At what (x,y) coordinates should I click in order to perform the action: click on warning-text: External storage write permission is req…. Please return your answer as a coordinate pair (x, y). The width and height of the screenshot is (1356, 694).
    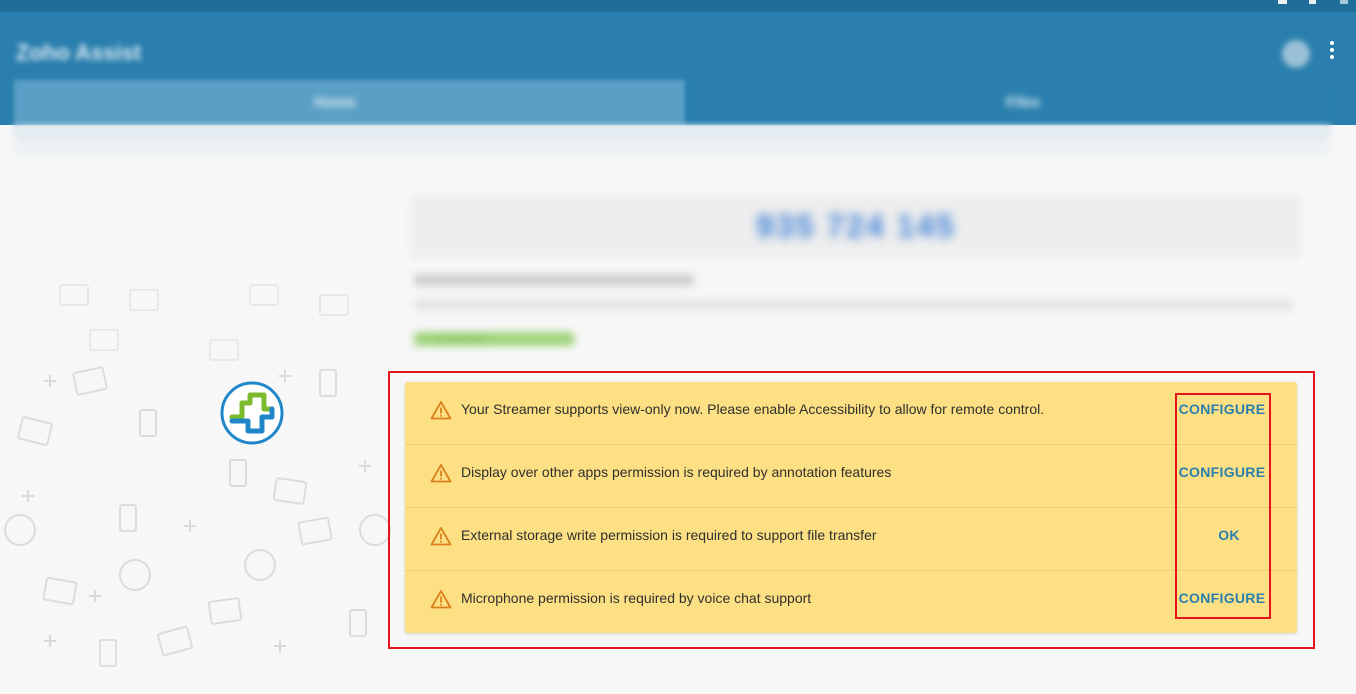
    Looking at the image, I should click on (669, 535).